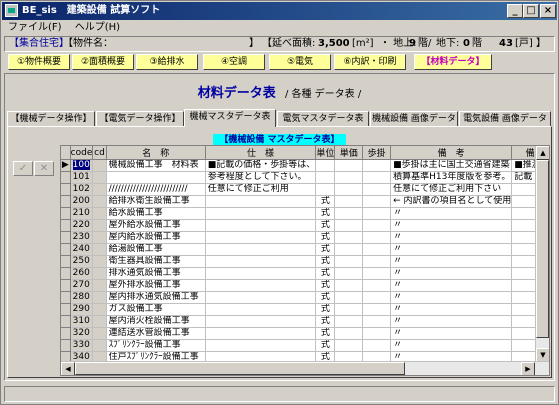 This screenshot has width=559, height=405. I want to click on maximize-button: □, so click(531, 11).